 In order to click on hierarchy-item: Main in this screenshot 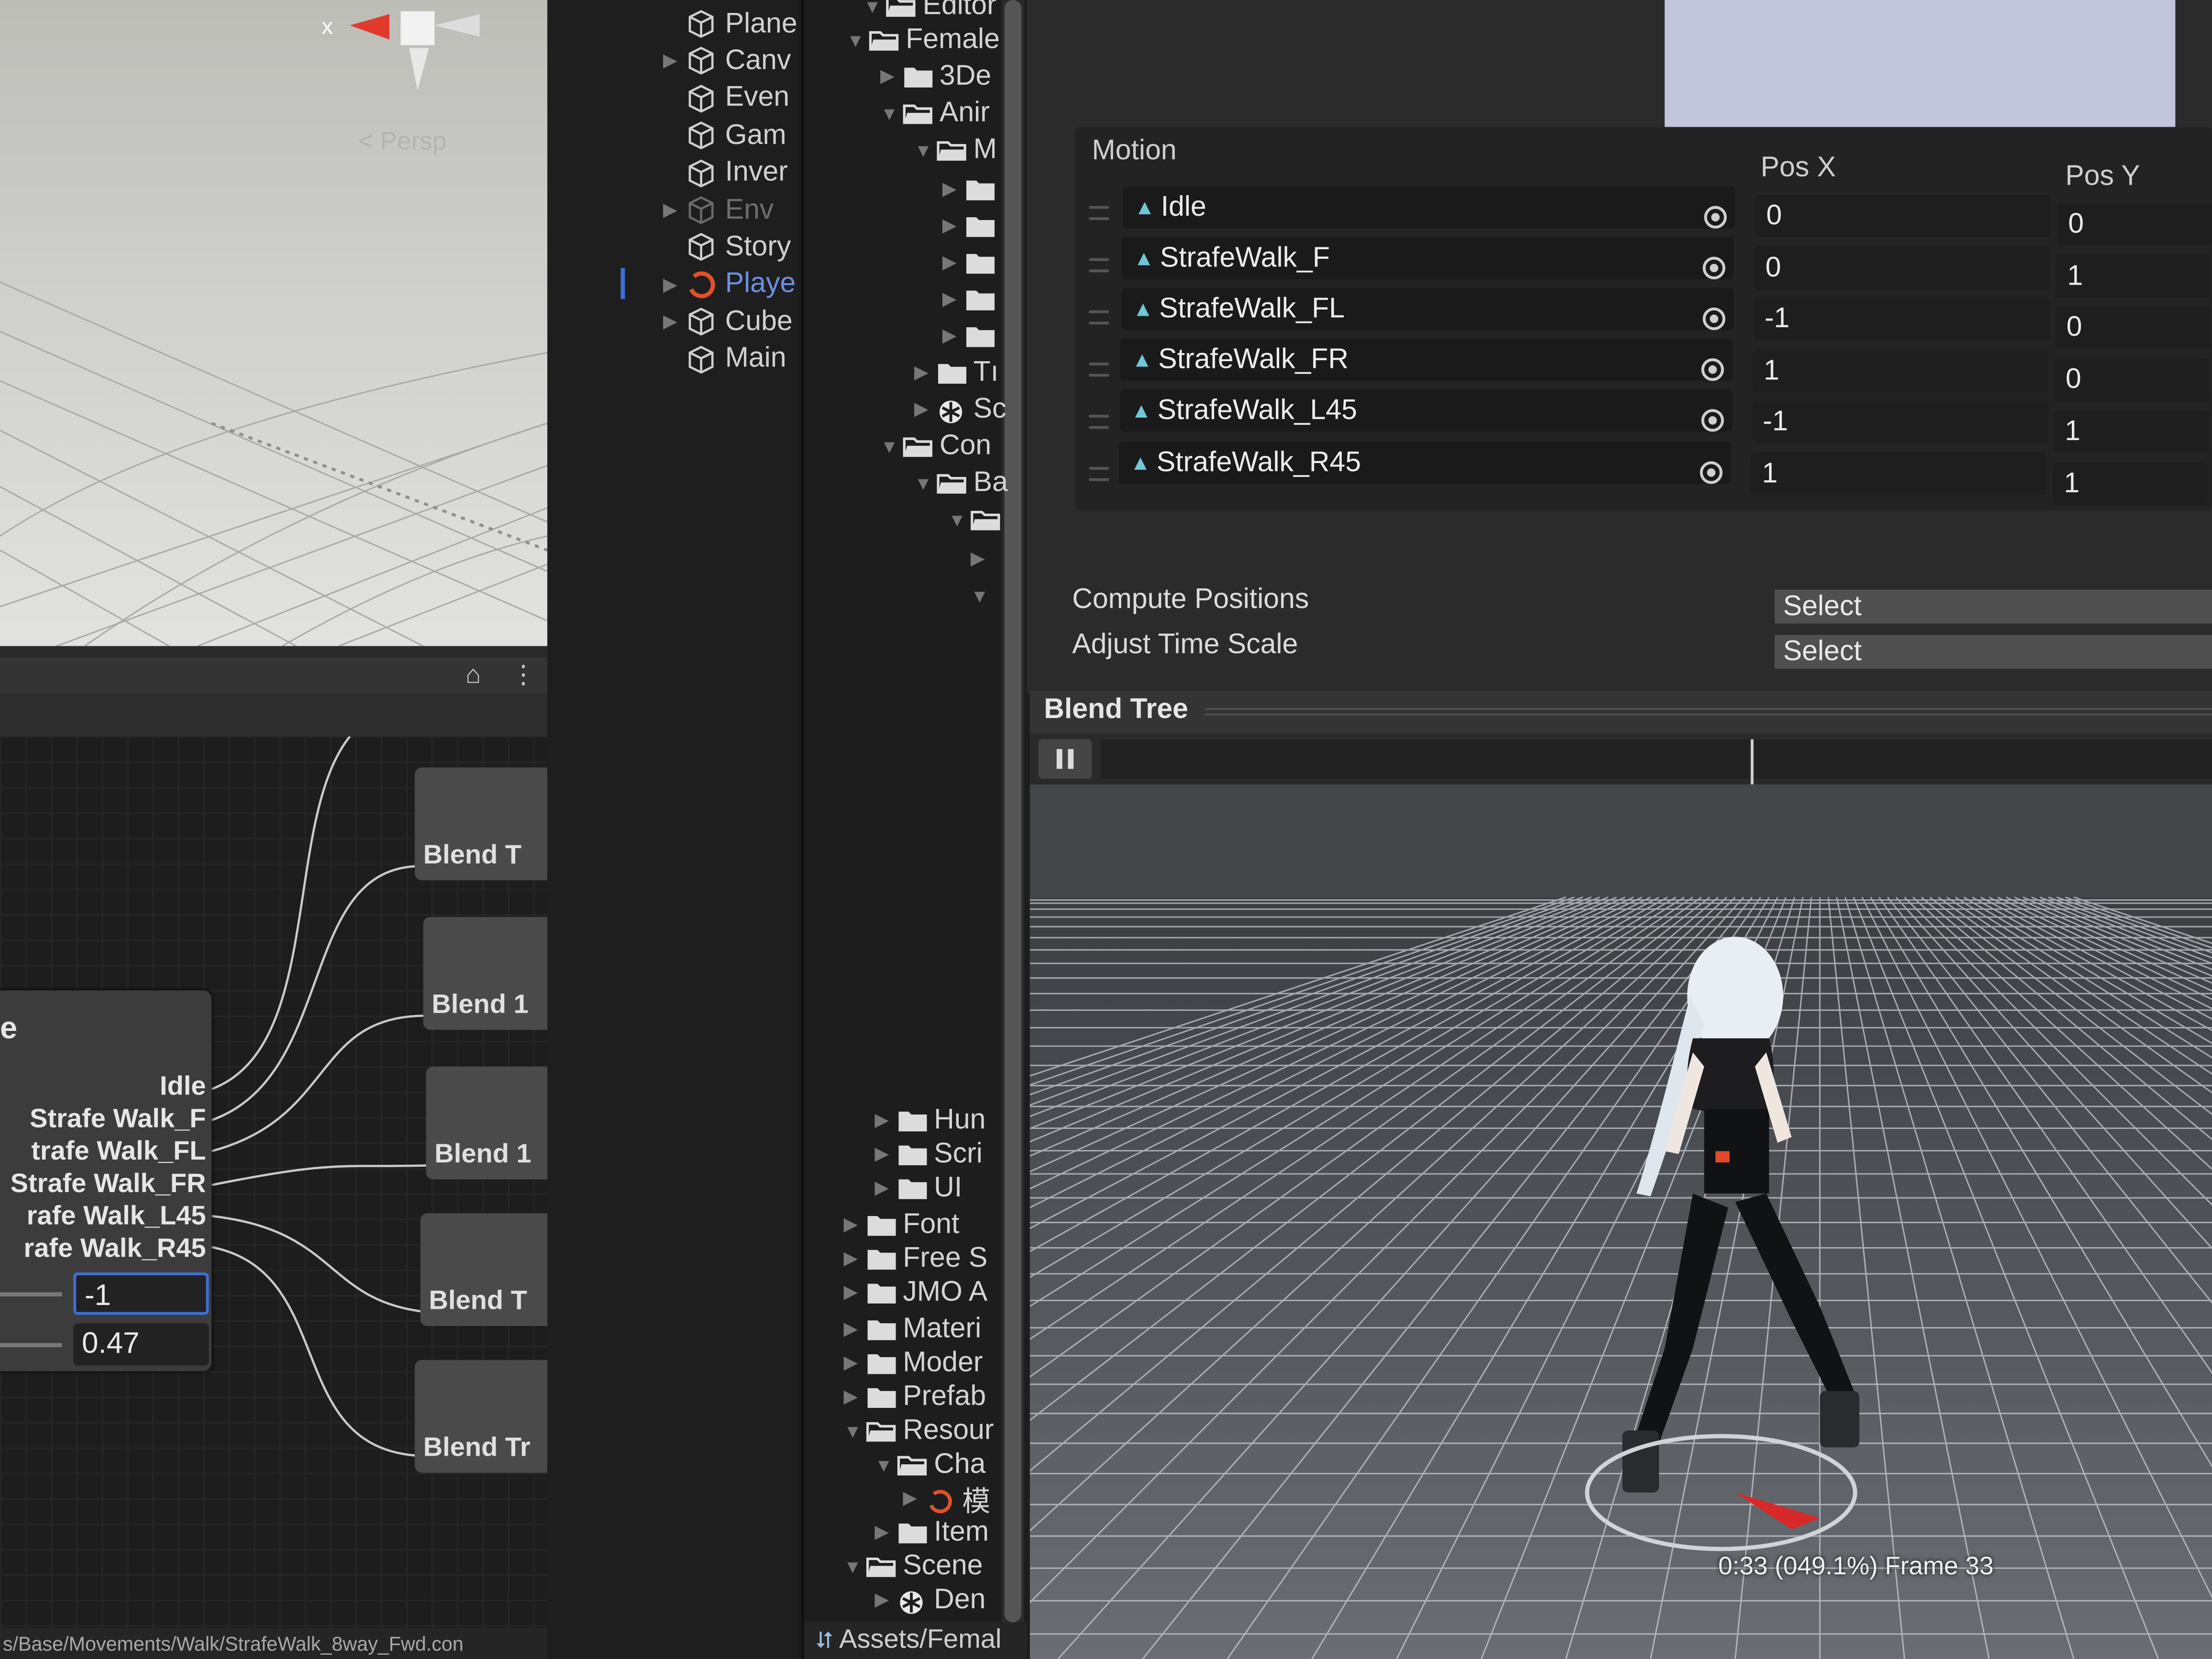, I will do `click(724, 359)`.